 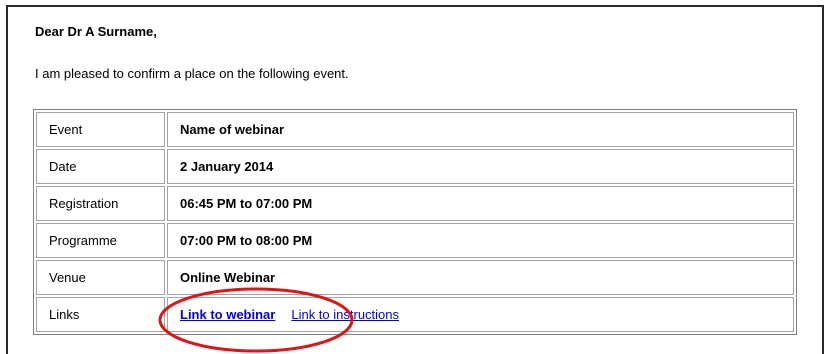 I want to click on table-row-date: Date 2 January 2014, so click(x=415, y=166).